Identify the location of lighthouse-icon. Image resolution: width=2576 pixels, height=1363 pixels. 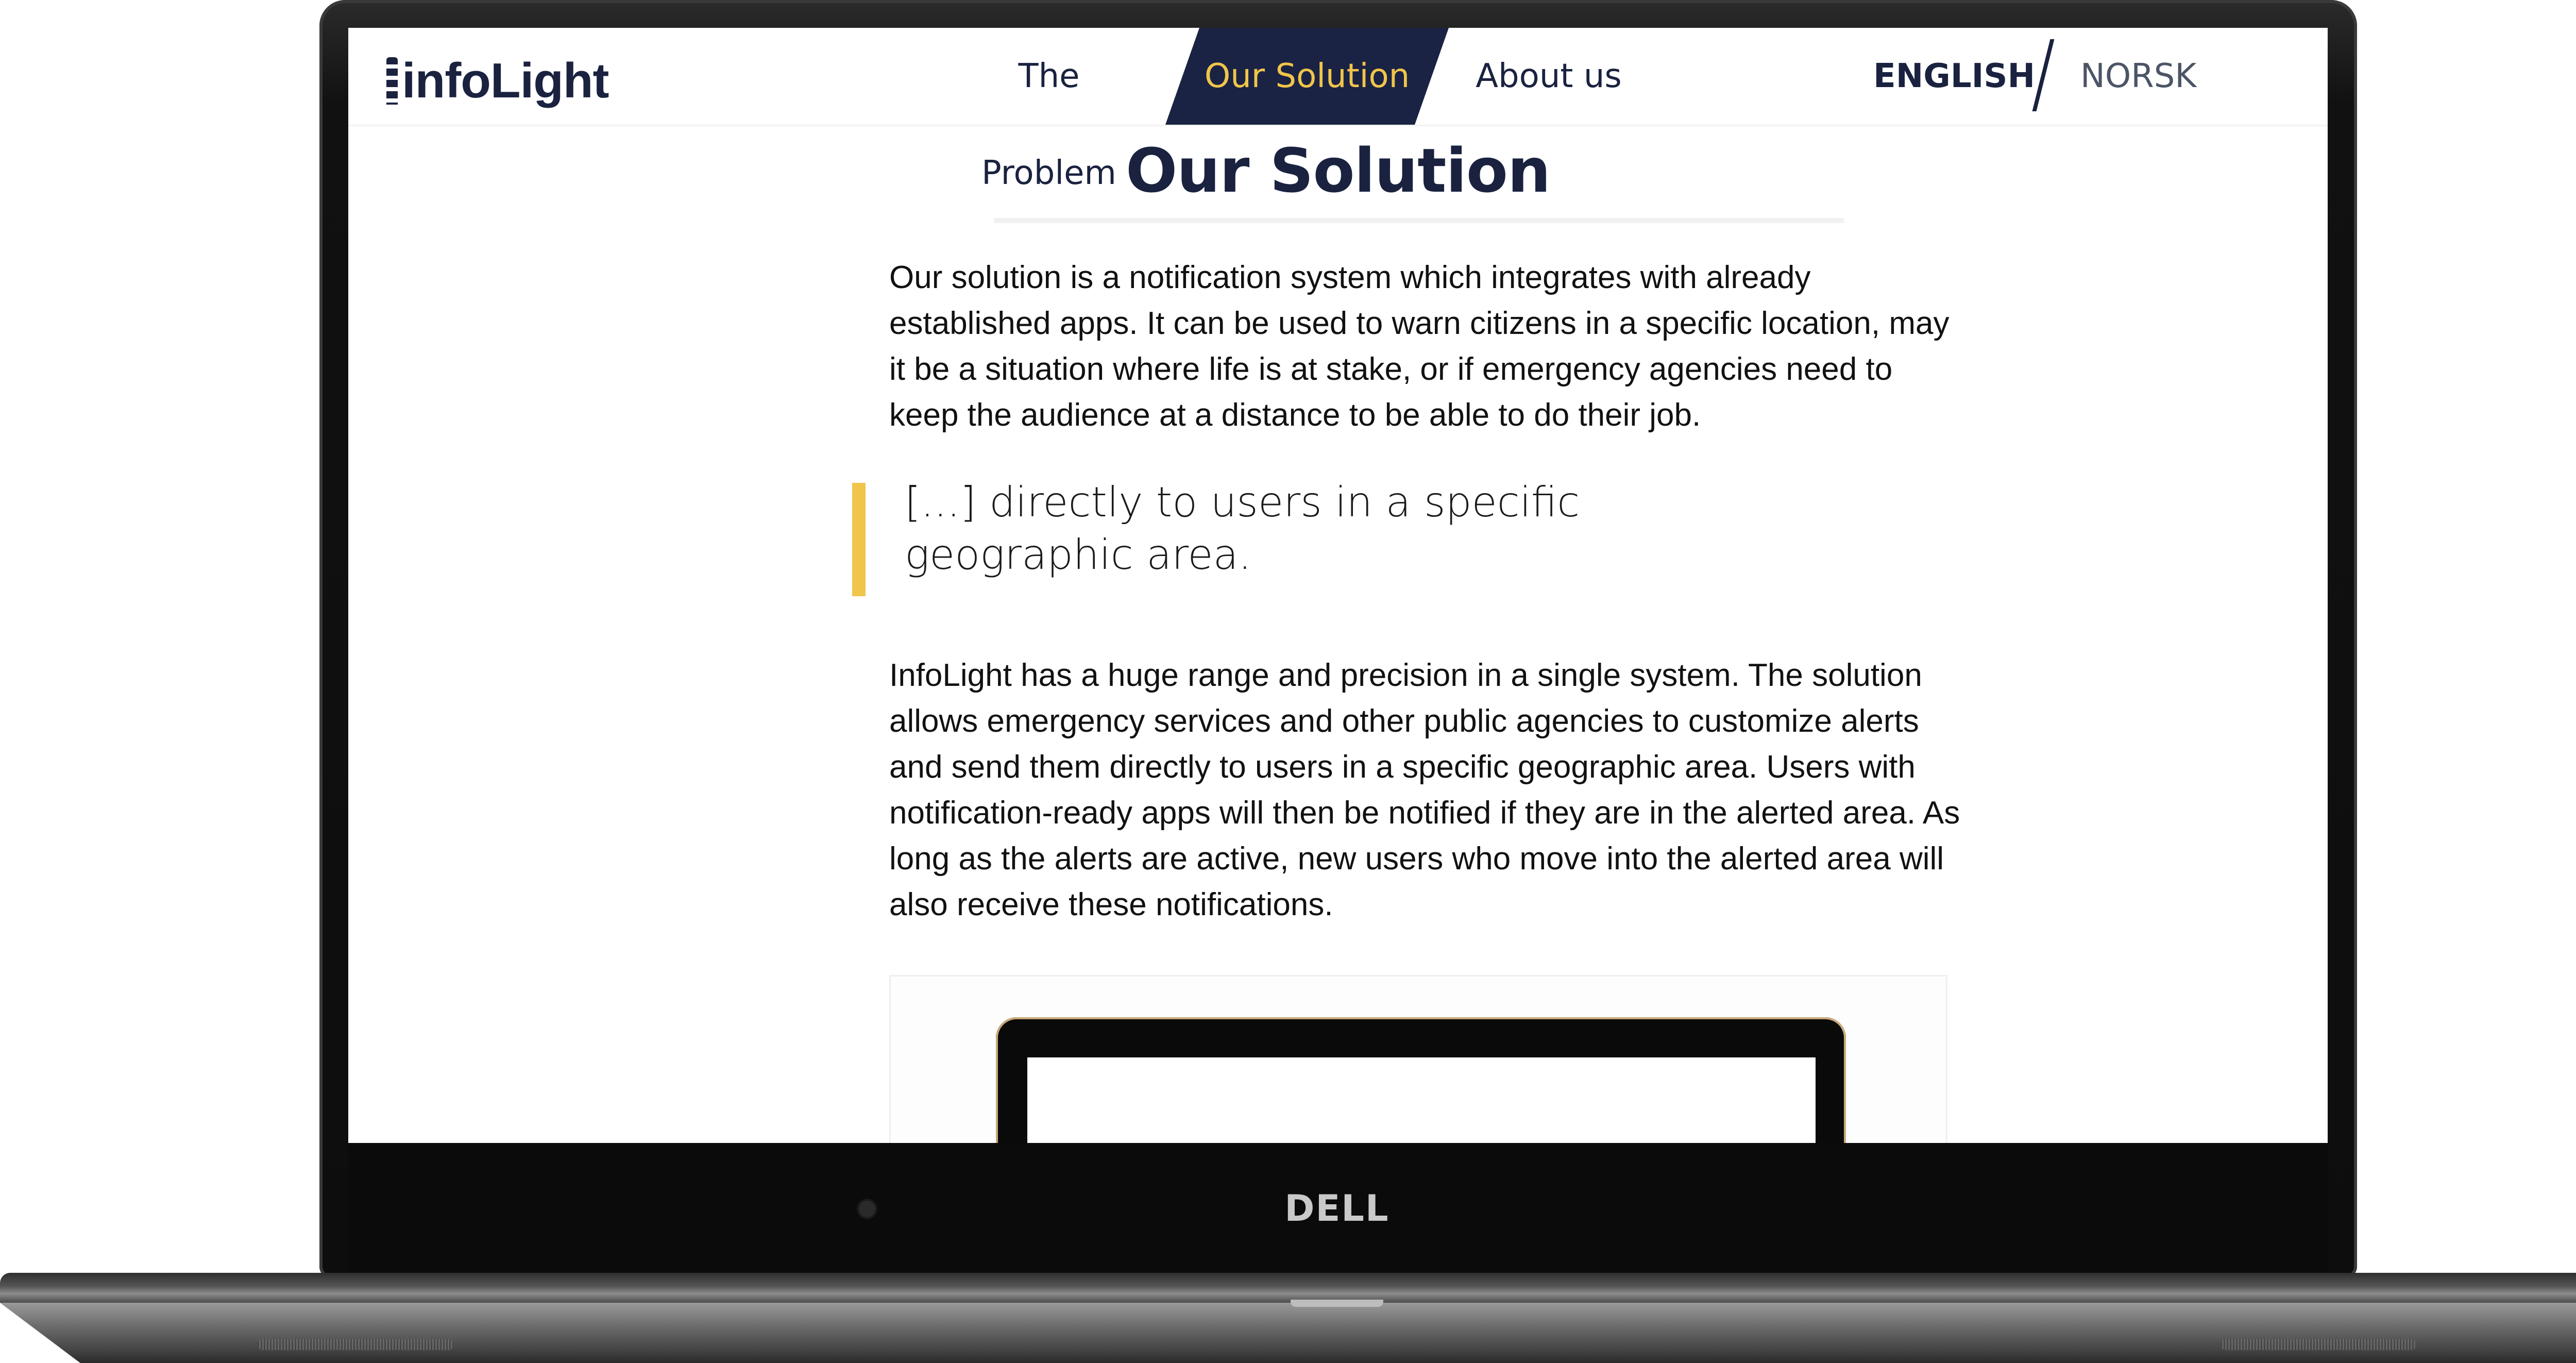
(392, 81).